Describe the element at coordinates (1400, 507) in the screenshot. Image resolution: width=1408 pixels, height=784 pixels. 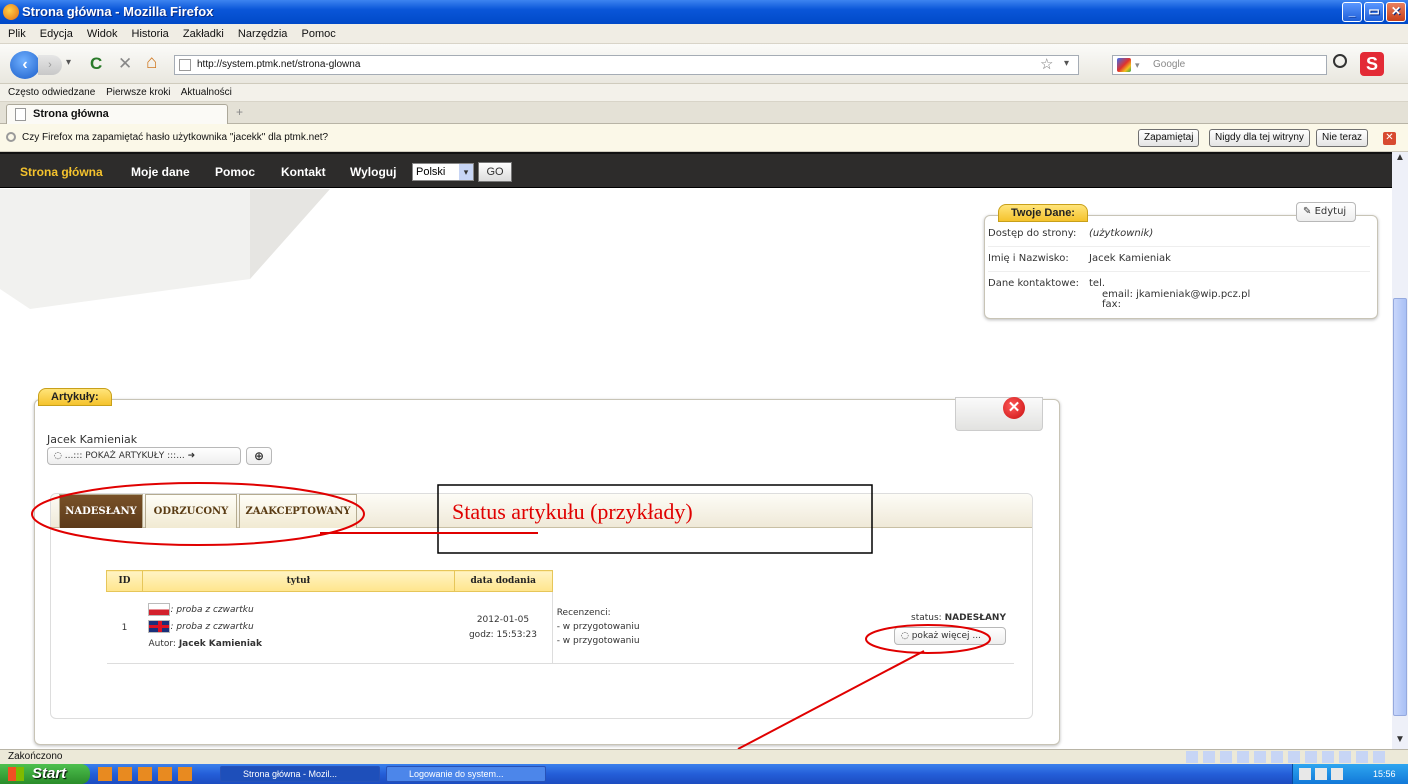
I see `scroll-thumb` at that location.